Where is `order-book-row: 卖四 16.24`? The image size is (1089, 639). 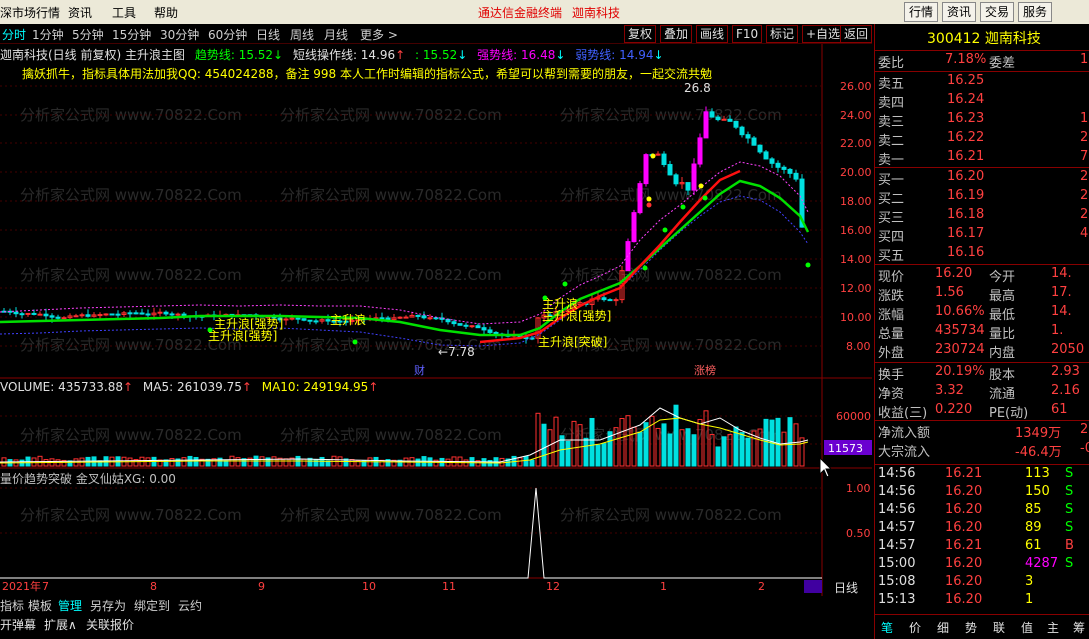
order-book-row: 卖四 16.24 is located at coordinates (982, 101).